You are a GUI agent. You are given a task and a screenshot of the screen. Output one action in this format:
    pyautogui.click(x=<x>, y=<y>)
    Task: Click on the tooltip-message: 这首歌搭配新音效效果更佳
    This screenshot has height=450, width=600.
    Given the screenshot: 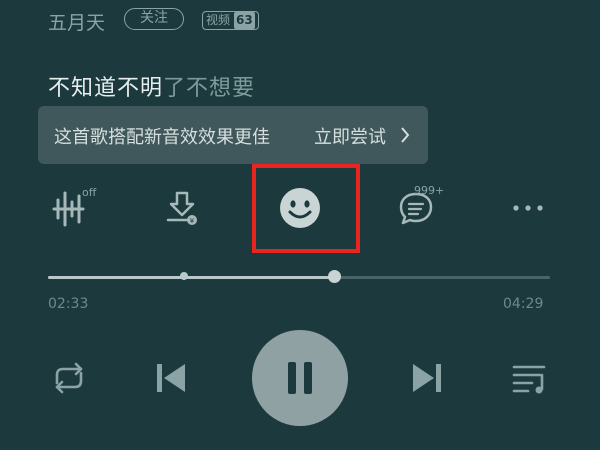 What is the action you would take?
    pyautogui.click(x=162, y=137)
    